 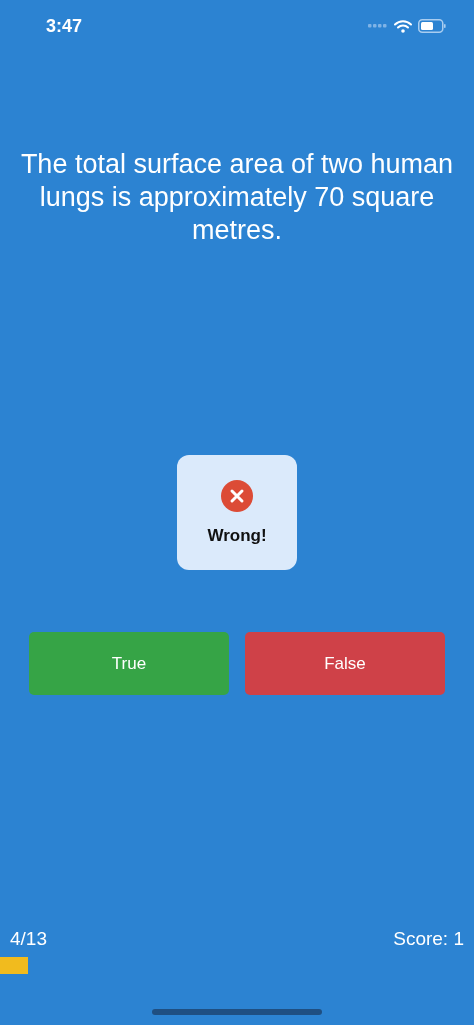 I want to click on answer-button: False, so click(x=345, y=663).